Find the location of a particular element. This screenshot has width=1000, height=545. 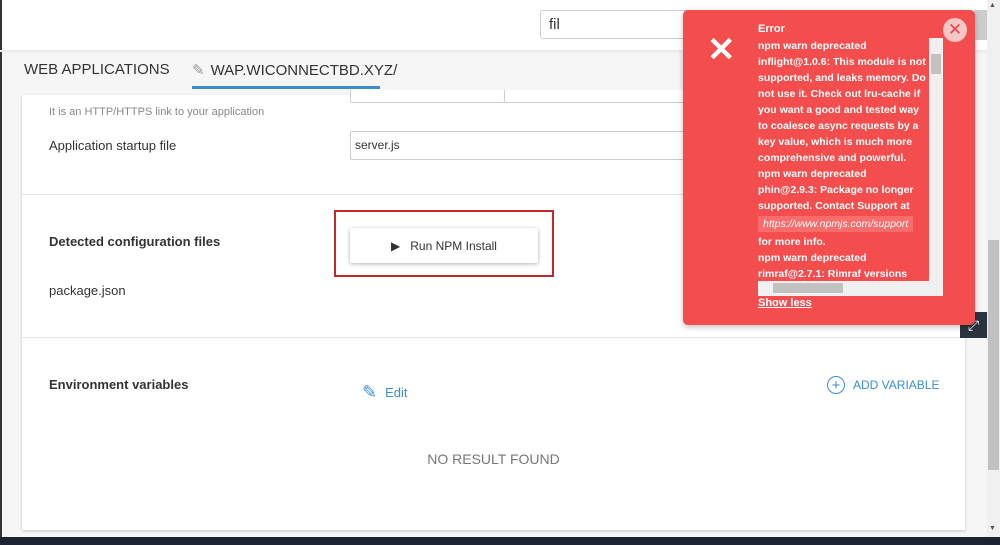

url-input is located at coordinates (604, 96).